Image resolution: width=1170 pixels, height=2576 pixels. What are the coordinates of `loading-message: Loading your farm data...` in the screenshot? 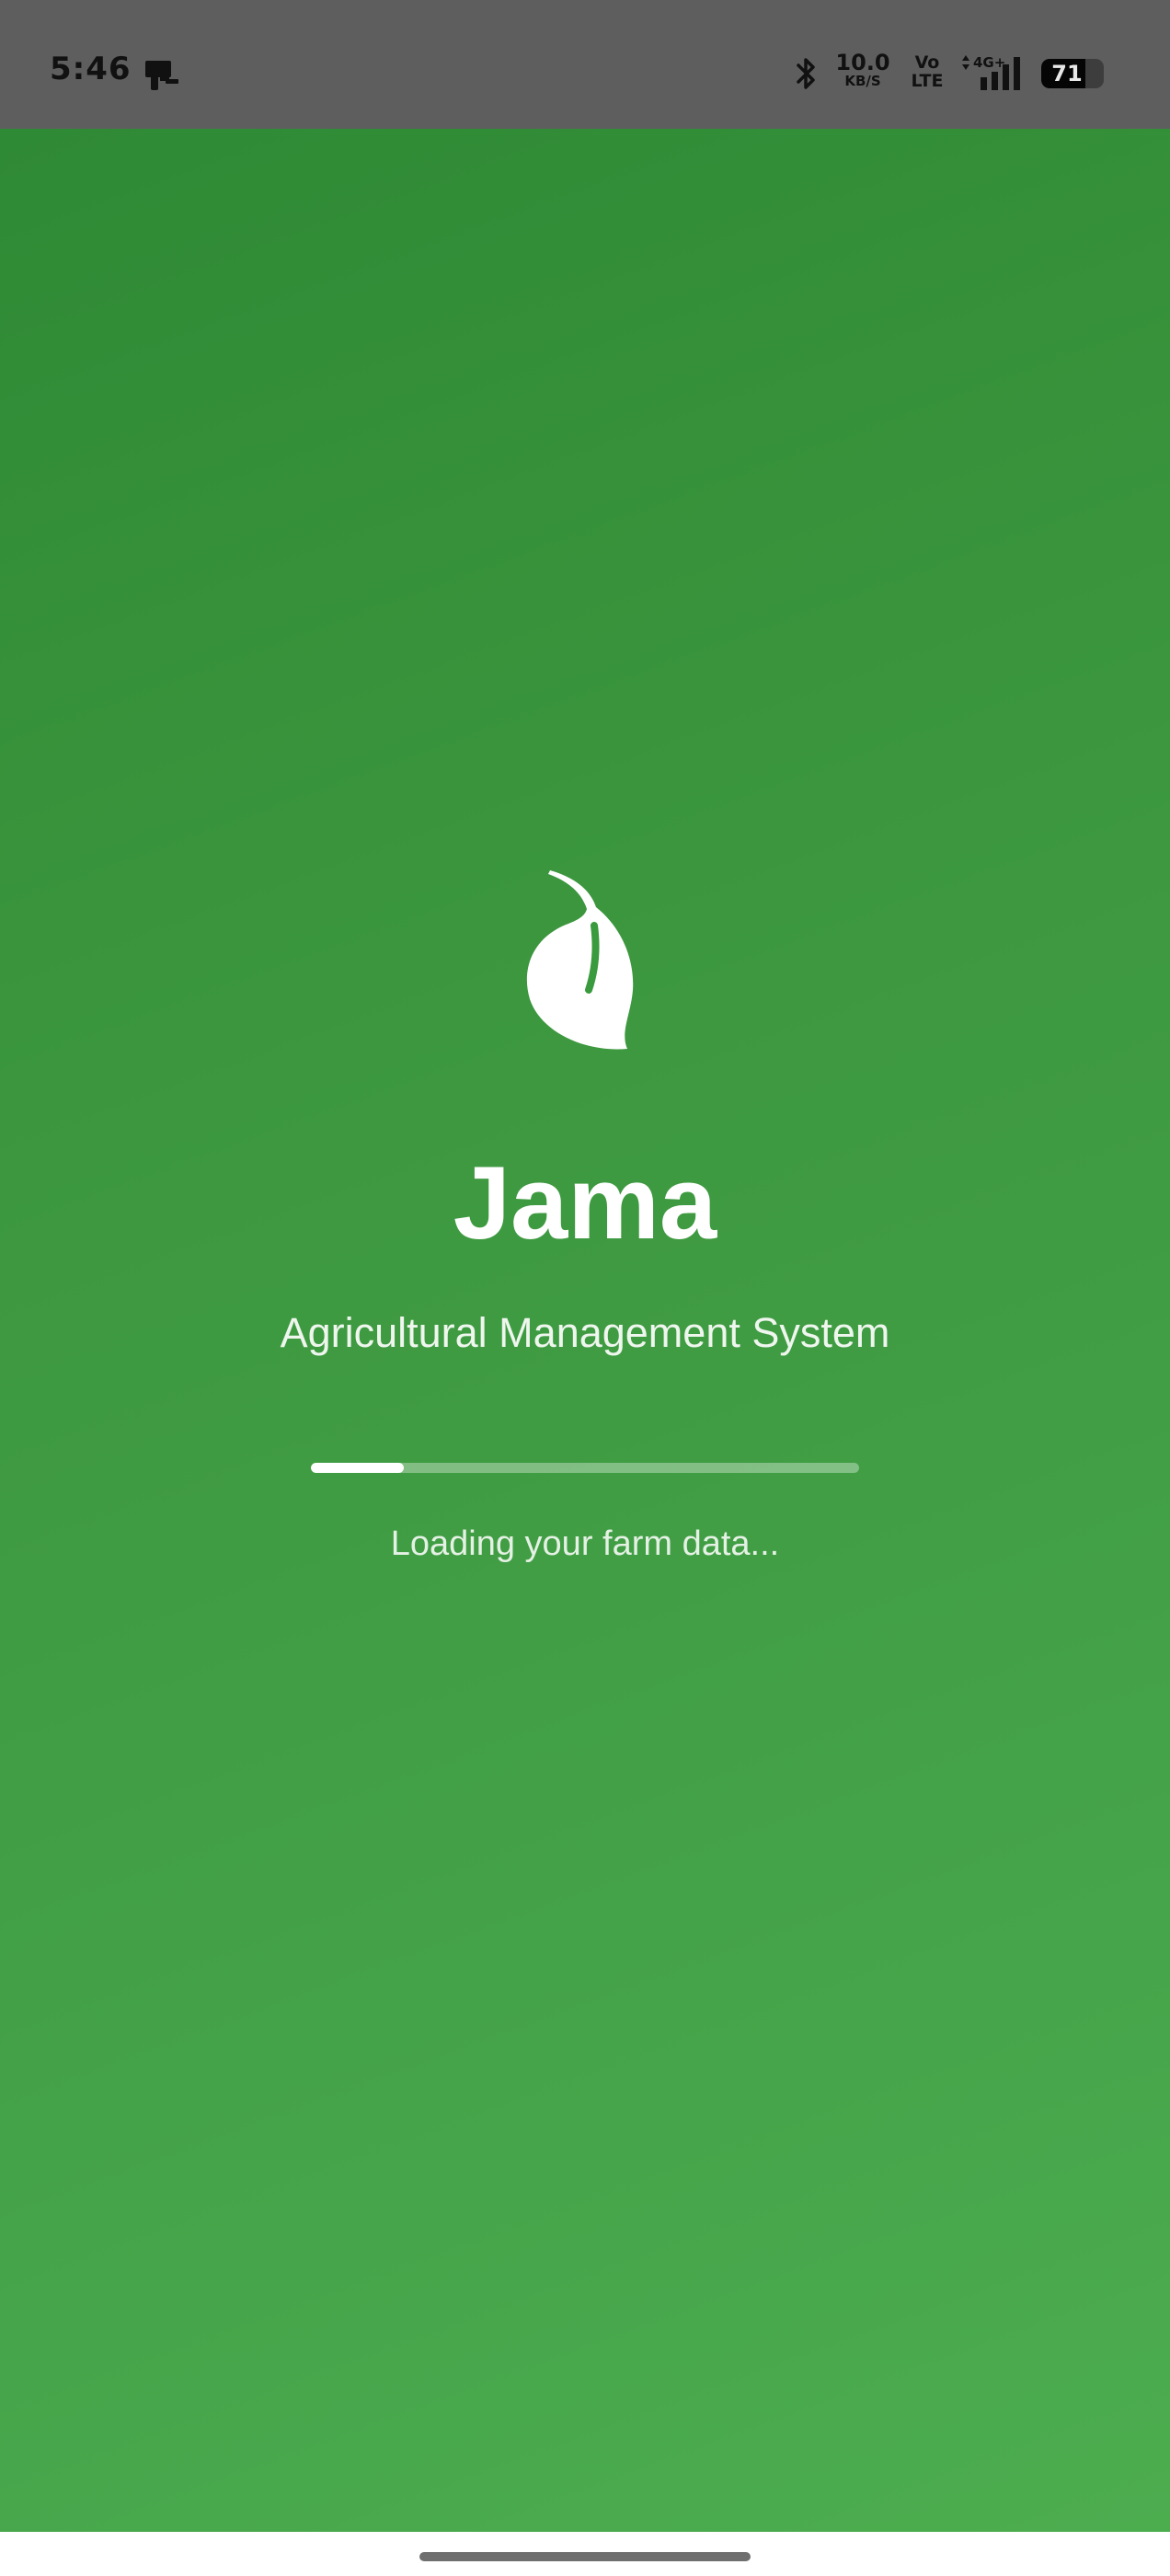 It's located at (585, 1543).